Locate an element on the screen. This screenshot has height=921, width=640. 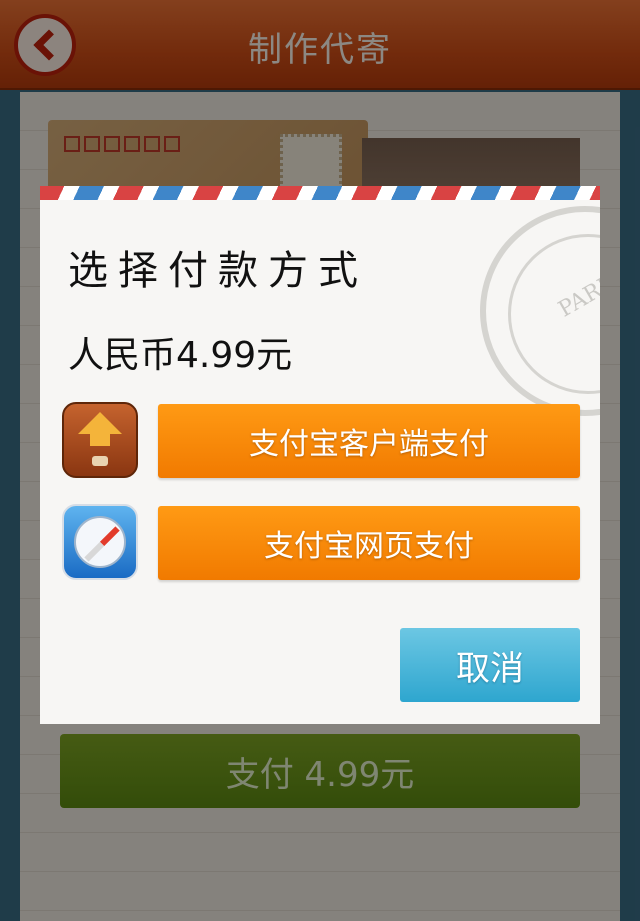
alipay-web-button: 支付宝网页支付 is located at coordinates (369, 543).